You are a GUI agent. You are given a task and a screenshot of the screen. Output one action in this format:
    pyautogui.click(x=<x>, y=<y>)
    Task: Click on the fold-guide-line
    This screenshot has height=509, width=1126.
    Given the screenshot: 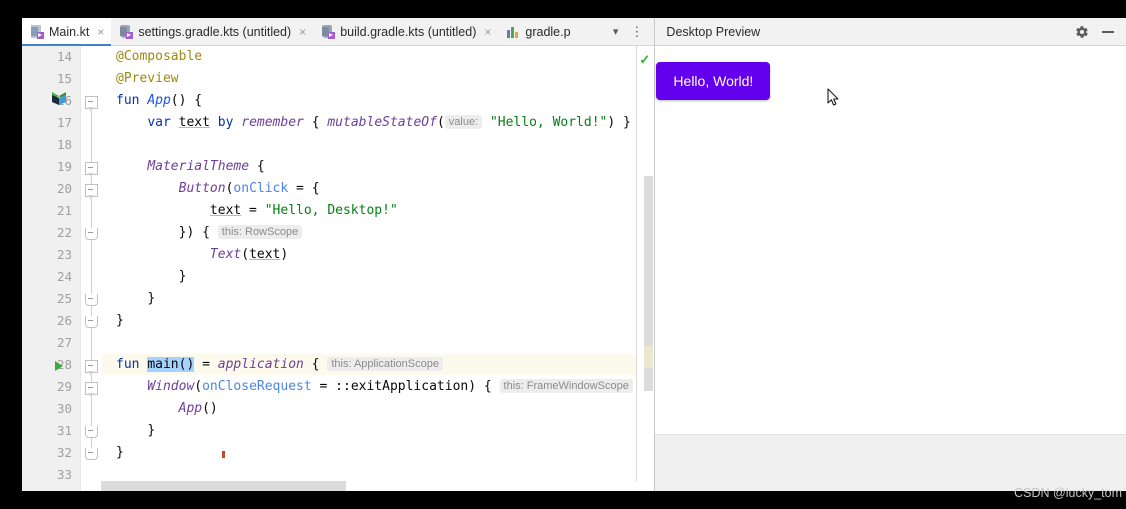 What is the action you would take?
    pyautogui.click(x=91, y=275)
    